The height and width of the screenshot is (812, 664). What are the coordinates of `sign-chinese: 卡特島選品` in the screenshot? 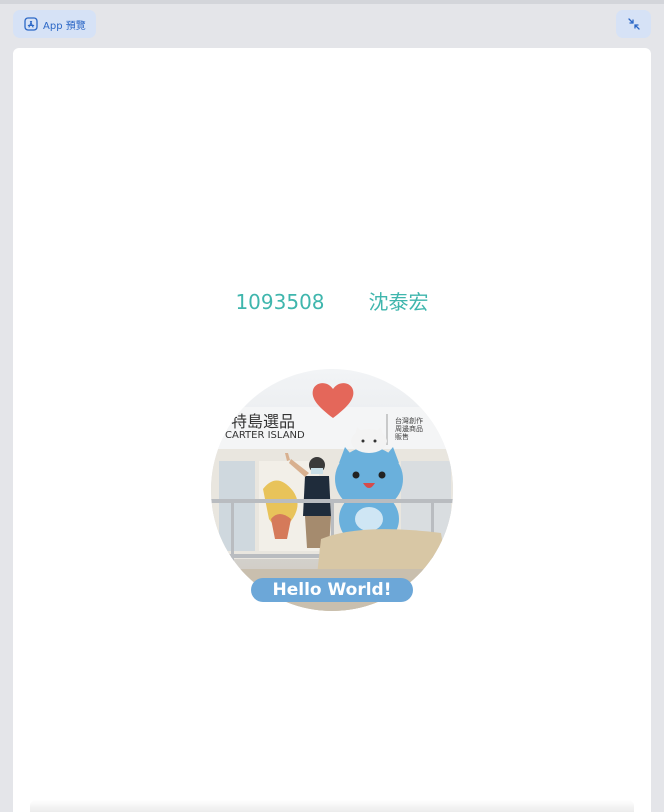 It's located at (255, 421).